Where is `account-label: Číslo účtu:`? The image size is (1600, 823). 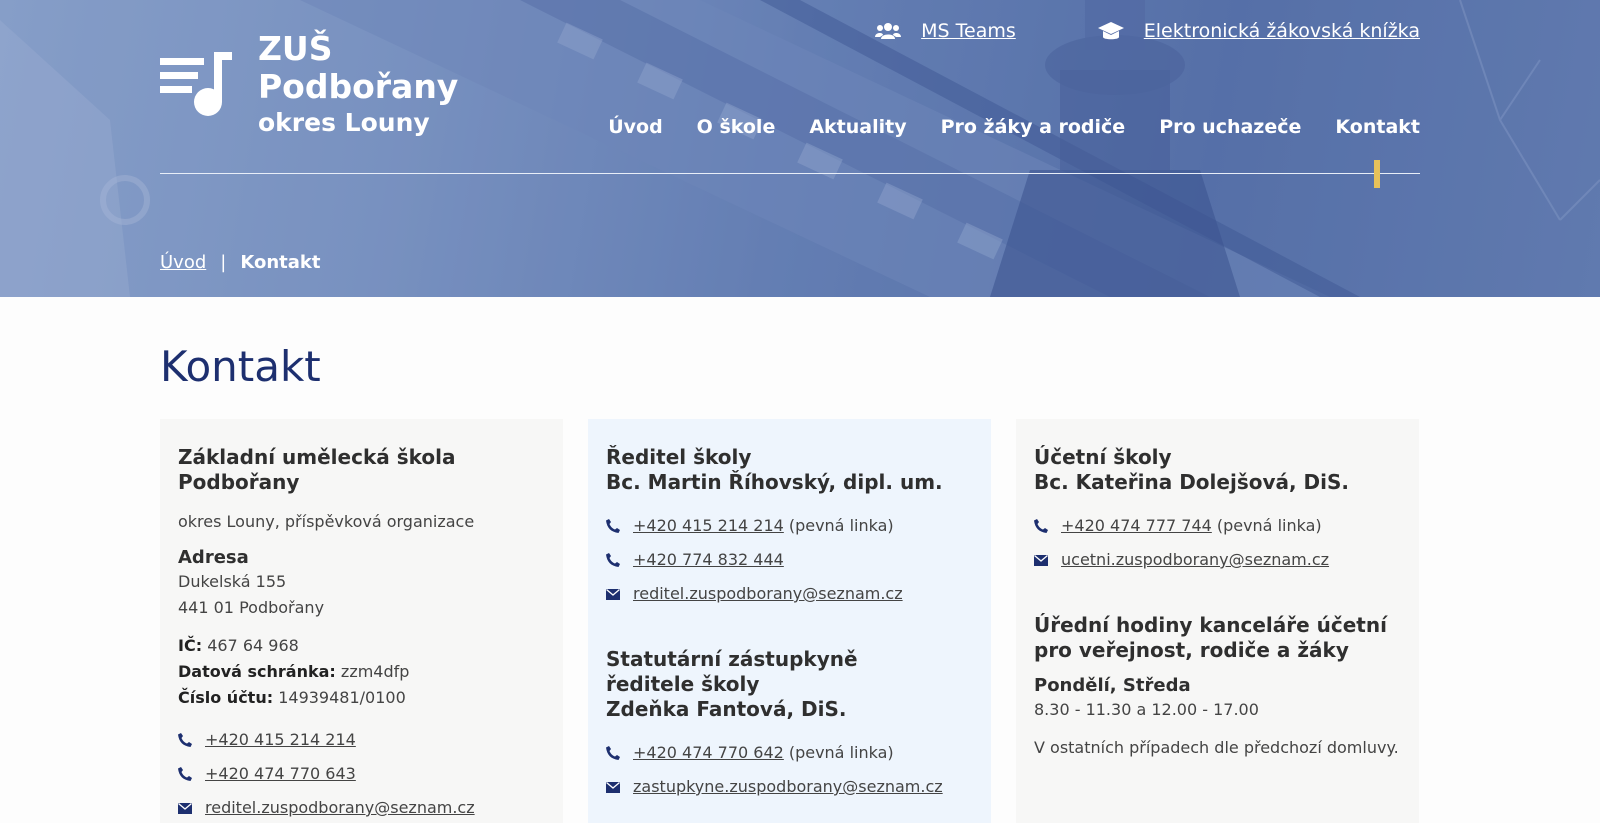
account-label: Číslo účtu: is located at coordinates (226, 697).